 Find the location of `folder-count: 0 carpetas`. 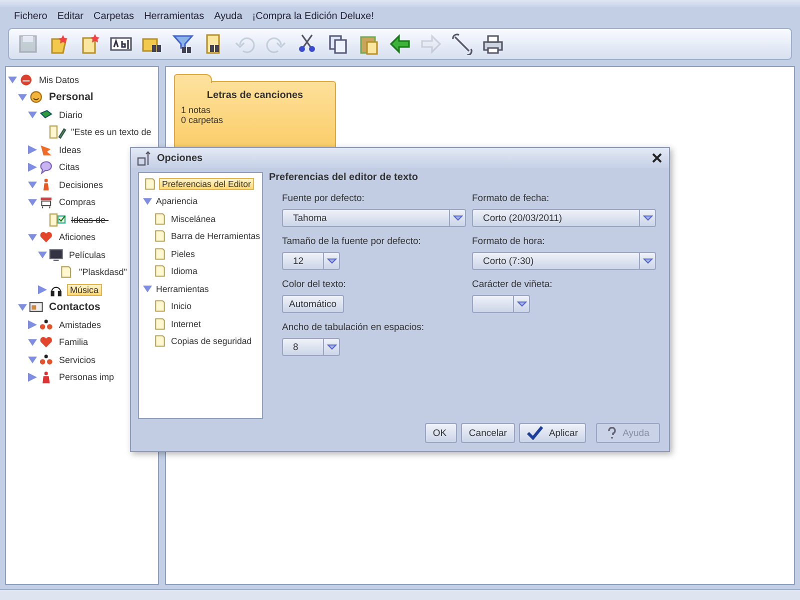

folder-count: 0 carpetas is located at coordinates (202, 120).